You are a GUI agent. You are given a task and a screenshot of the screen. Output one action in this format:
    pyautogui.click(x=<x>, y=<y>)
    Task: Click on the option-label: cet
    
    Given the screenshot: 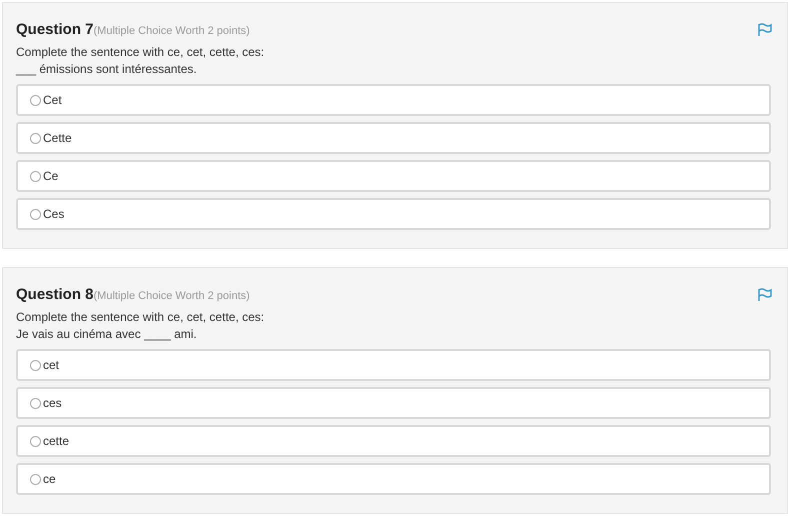 What is the action you would take?
    pyautogui.click(x=51, y=365)
    